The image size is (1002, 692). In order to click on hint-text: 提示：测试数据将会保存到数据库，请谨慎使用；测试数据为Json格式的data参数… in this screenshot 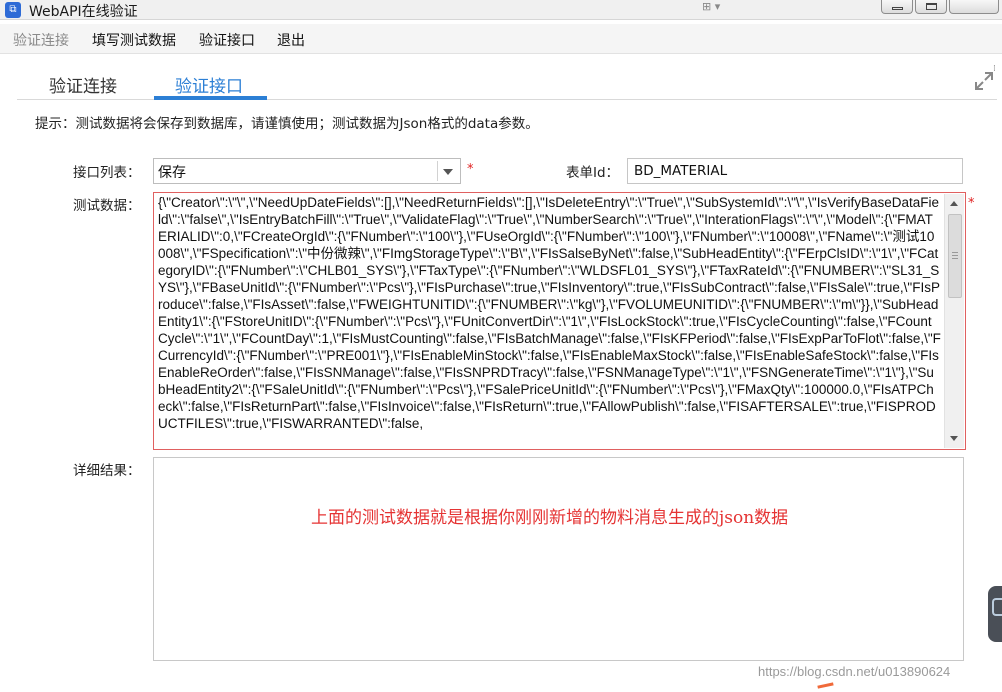, I will do `click(287, 124)`.